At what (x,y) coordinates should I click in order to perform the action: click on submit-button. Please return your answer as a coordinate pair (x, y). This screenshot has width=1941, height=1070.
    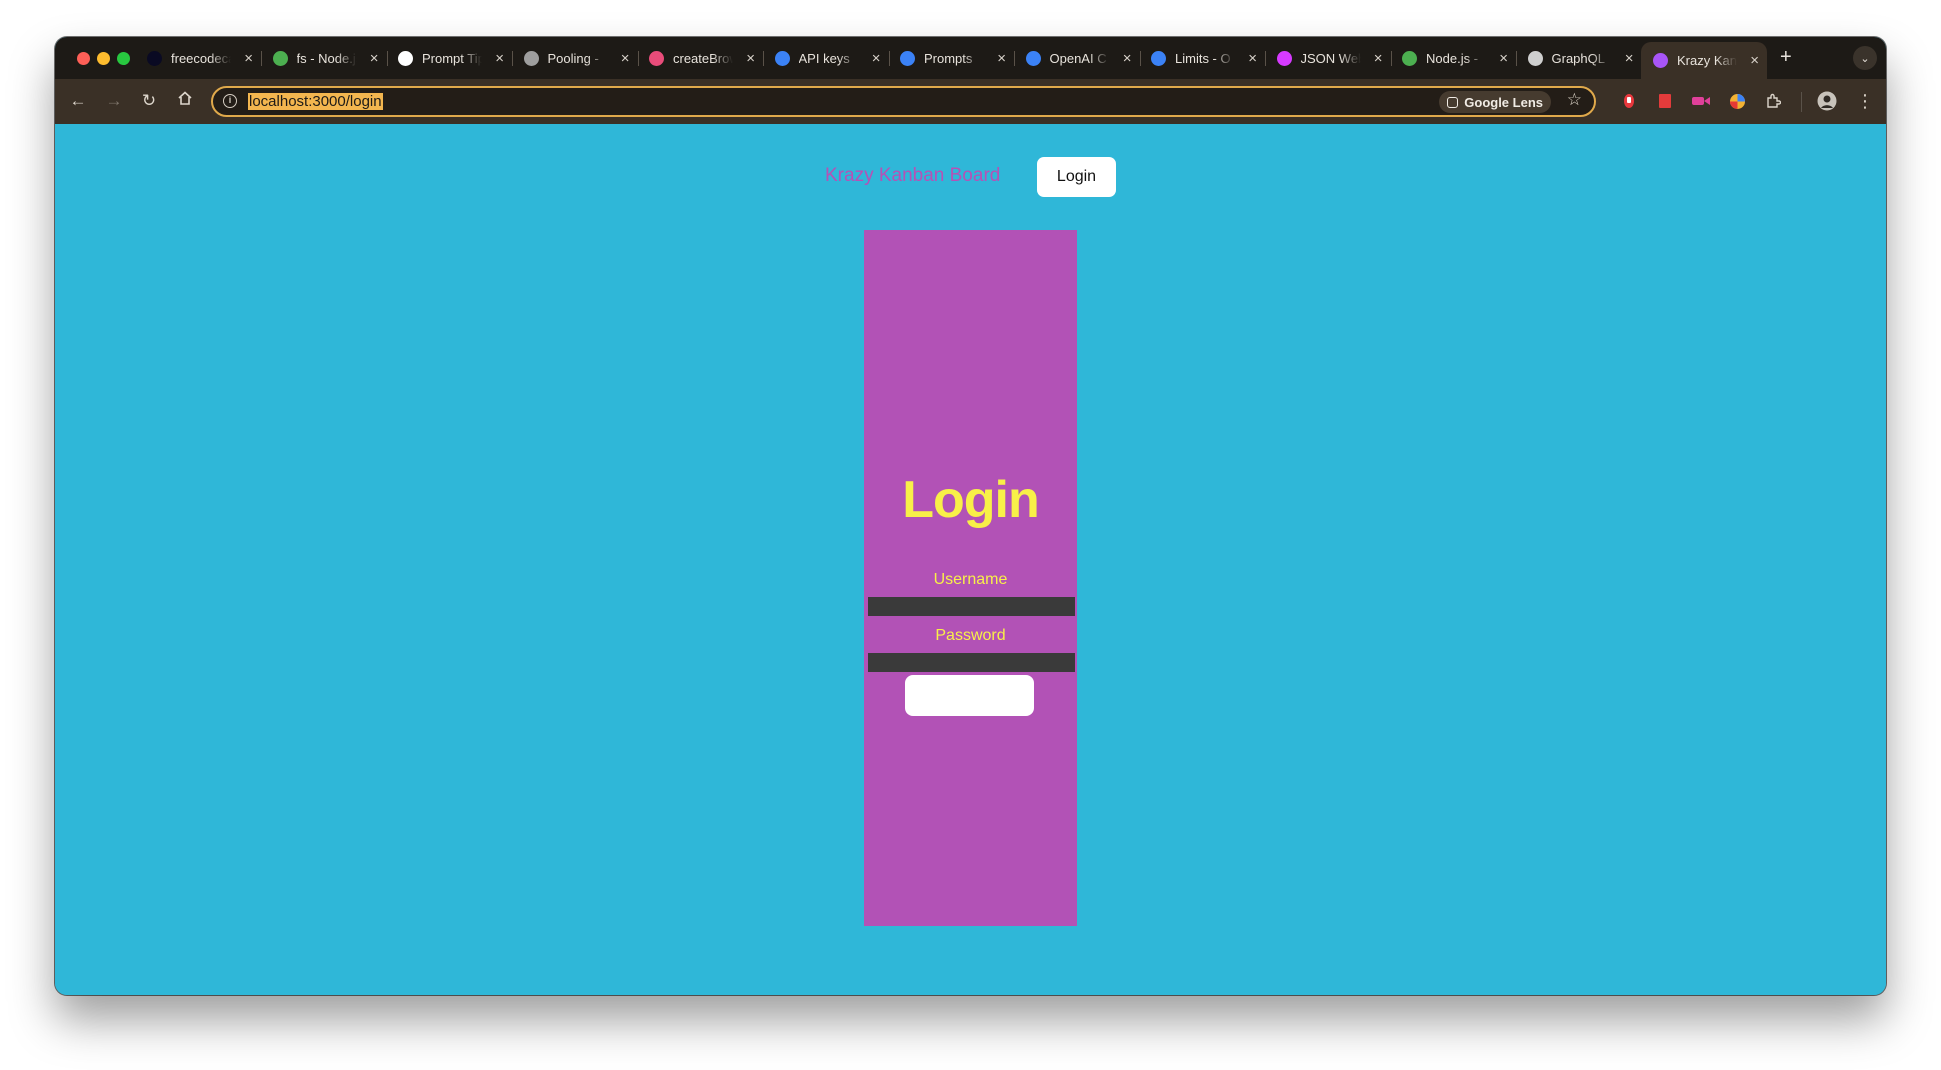
    Looking at the image, I should click on (969, 695).